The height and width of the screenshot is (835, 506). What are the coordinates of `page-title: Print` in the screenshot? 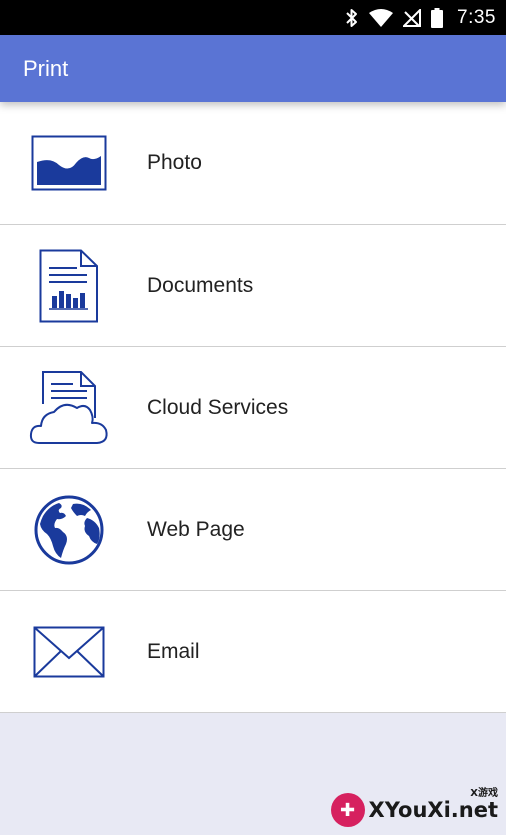 It's located at (46, 68).